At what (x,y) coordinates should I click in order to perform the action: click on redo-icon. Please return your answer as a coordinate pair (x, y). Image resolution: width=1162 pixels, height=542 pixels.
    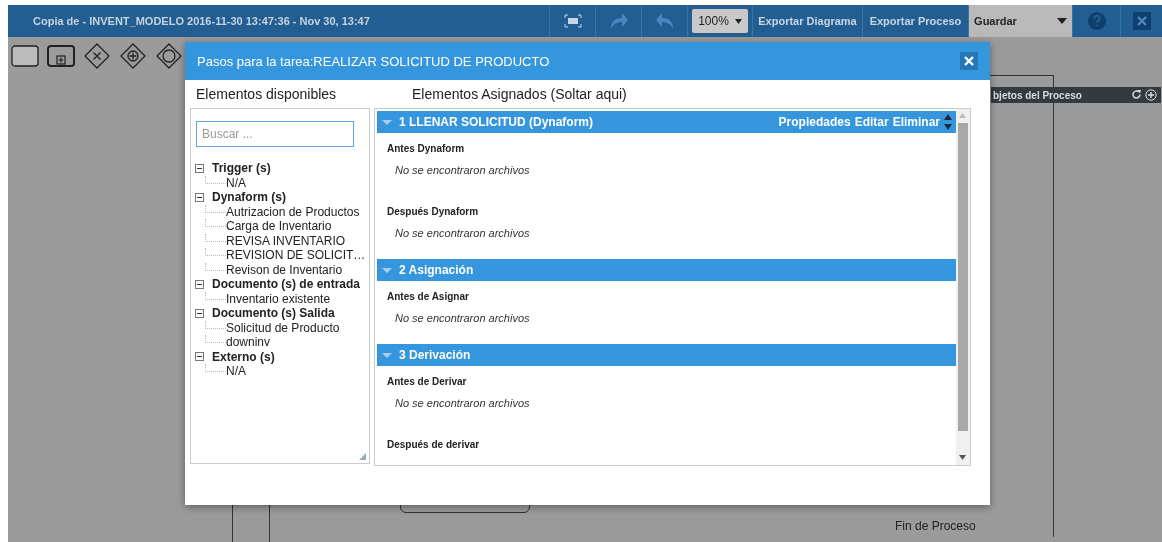
    Looking at the image, I should click on (618, 21).